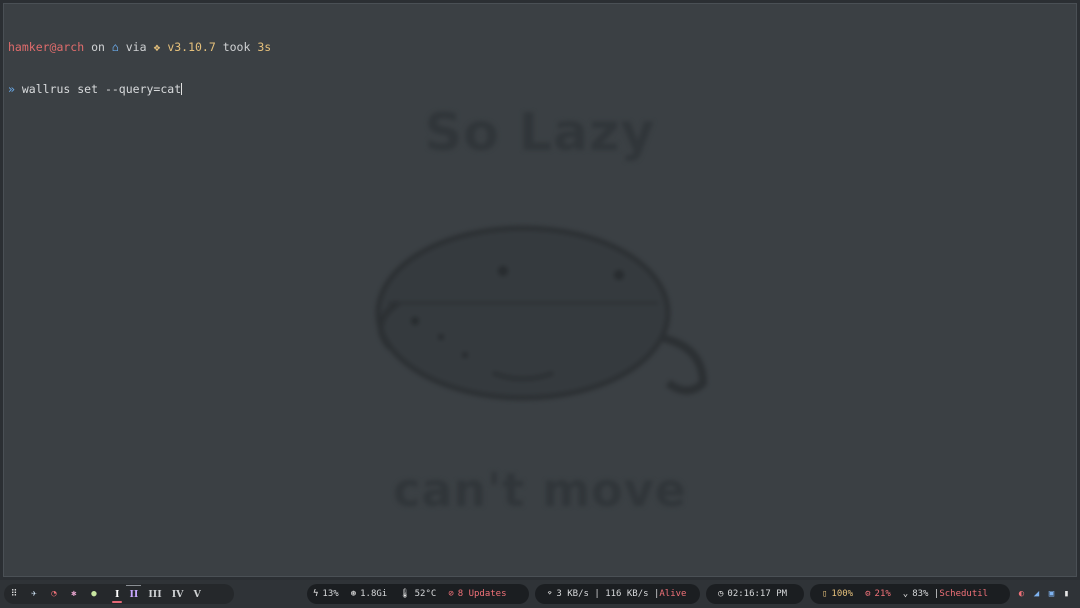  I want to click on workspace-5: V, so click(197, 594).